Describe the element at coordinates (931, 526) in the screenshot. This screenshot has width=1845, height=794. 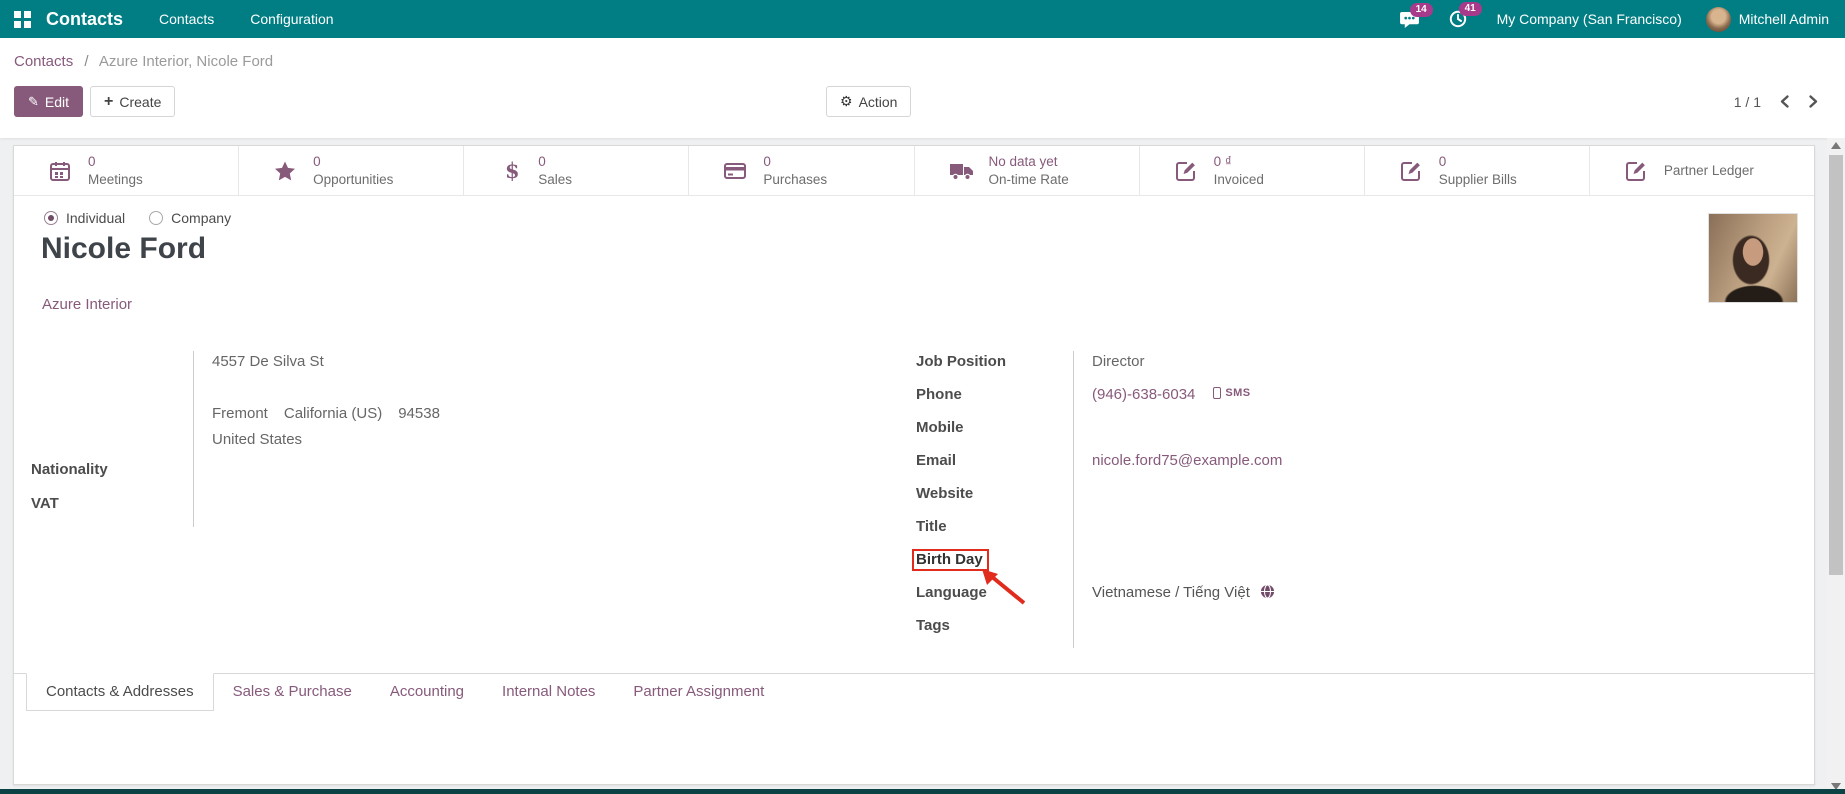
I see `title-label: Title` at that location.